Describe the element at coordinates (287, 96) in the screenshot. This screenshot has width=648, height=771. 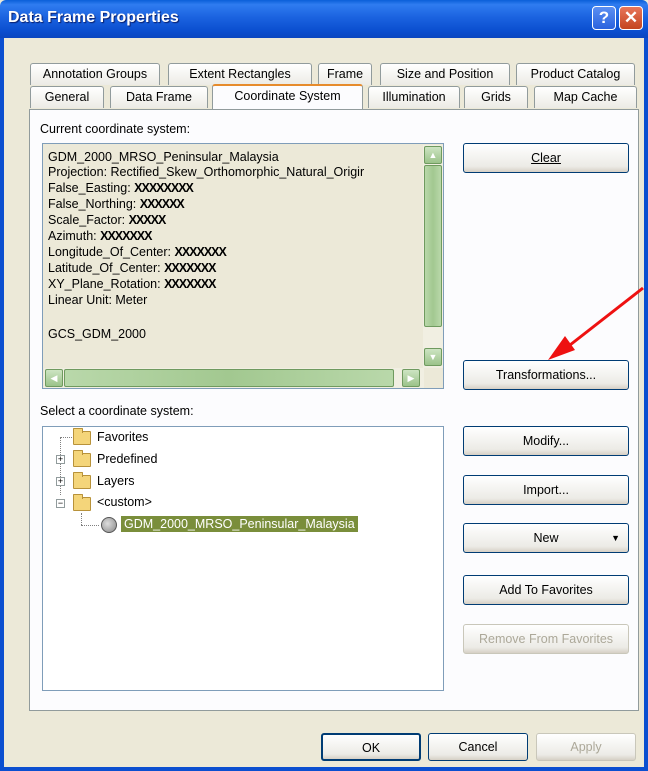
I see `tab-coordinate-system: Coordinate System` at that location.